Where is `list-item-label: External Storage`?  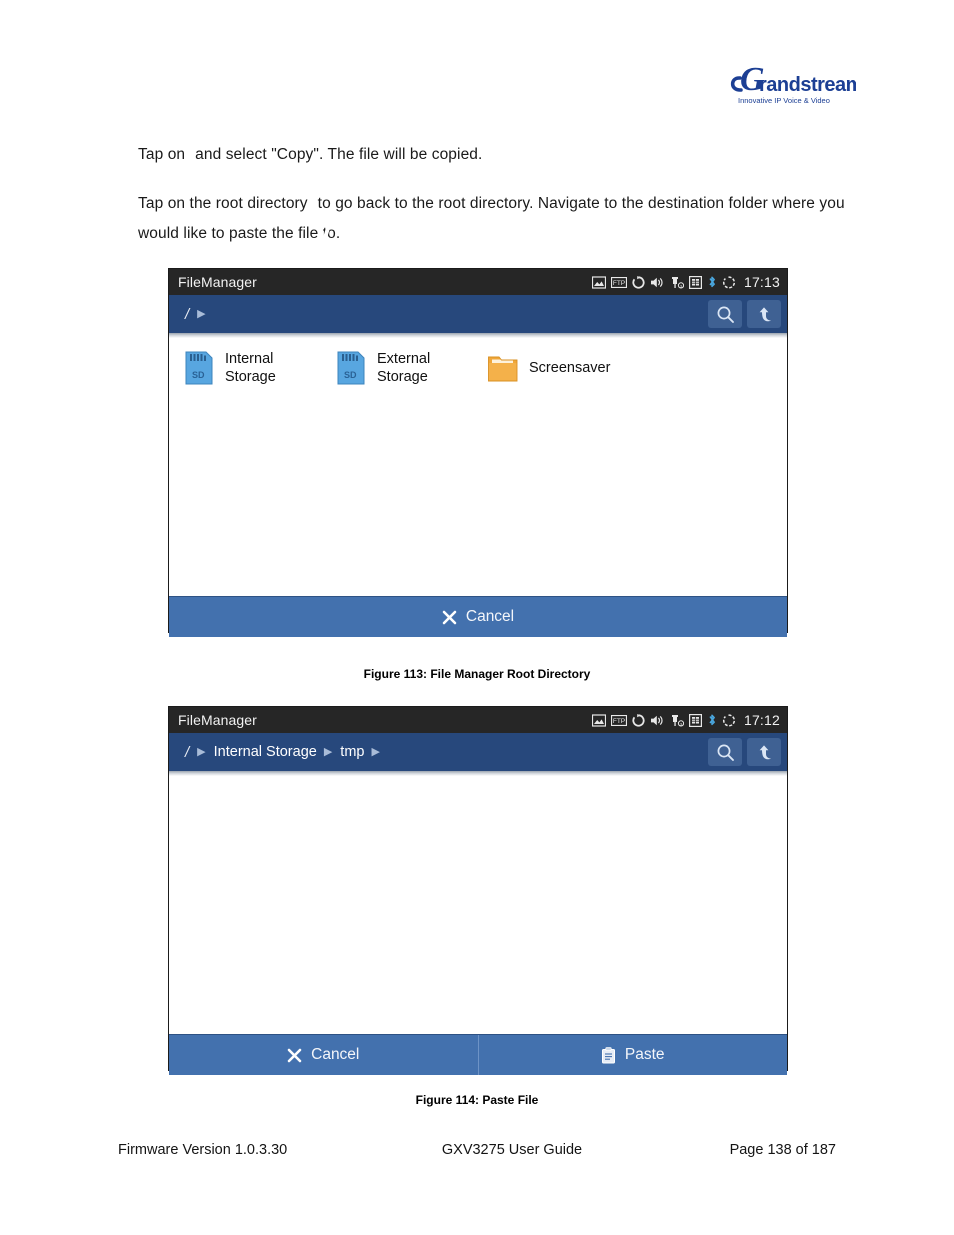
list-item-label: External Storage is located at coordinates (404, 368).